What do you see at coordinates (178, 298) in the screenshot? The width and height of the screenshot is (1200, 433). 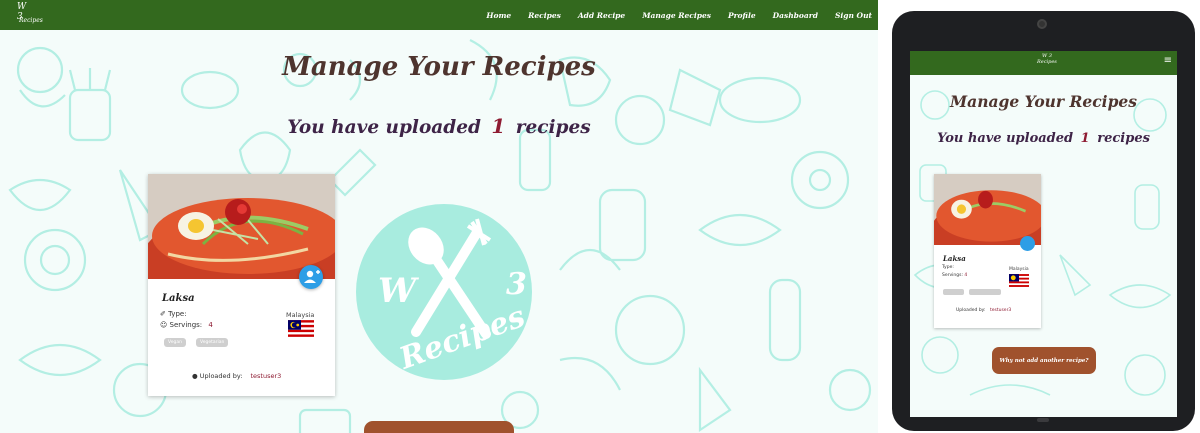 I see `recipe-name: Laksa` at bounding box center [178, 298].